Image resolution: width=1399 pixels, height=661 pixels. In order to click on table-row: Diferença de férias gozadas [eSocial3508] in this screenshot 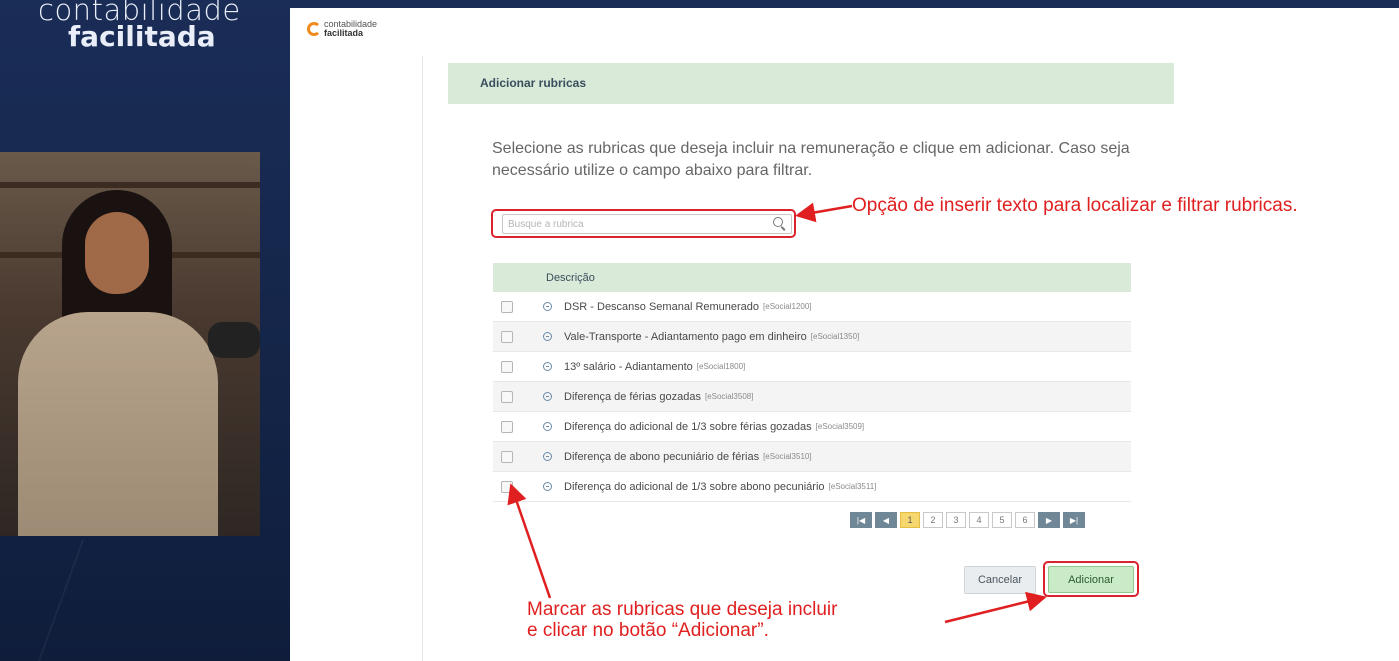, I will do `click(812, 397)`.